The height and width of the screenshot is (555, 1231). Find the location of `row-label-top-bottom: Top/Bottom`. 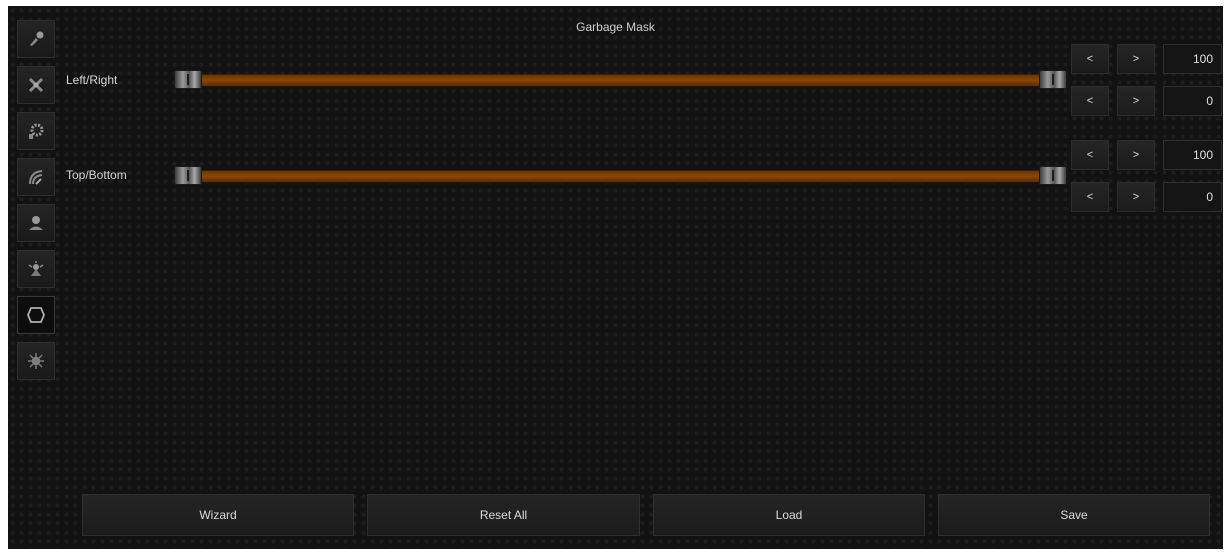

row-label-top-bottom: Top/Bottom is located at coordinates (96, 175).